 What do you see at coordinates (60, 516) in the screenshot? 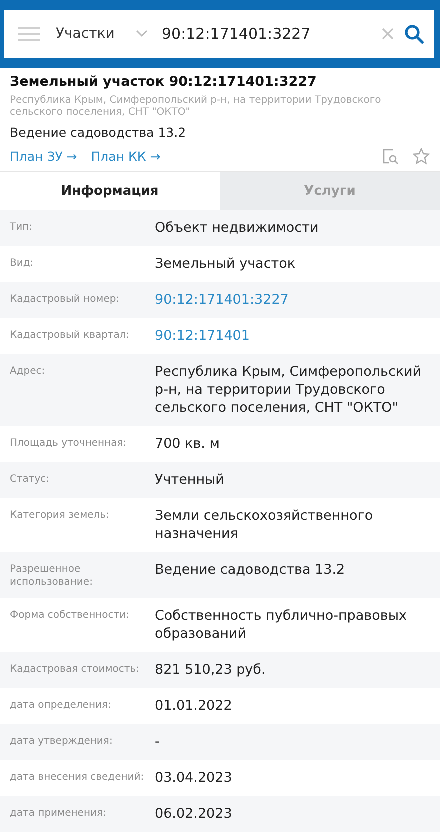
I see `field-label: Категория земель:` at bounding box center [60, 516].